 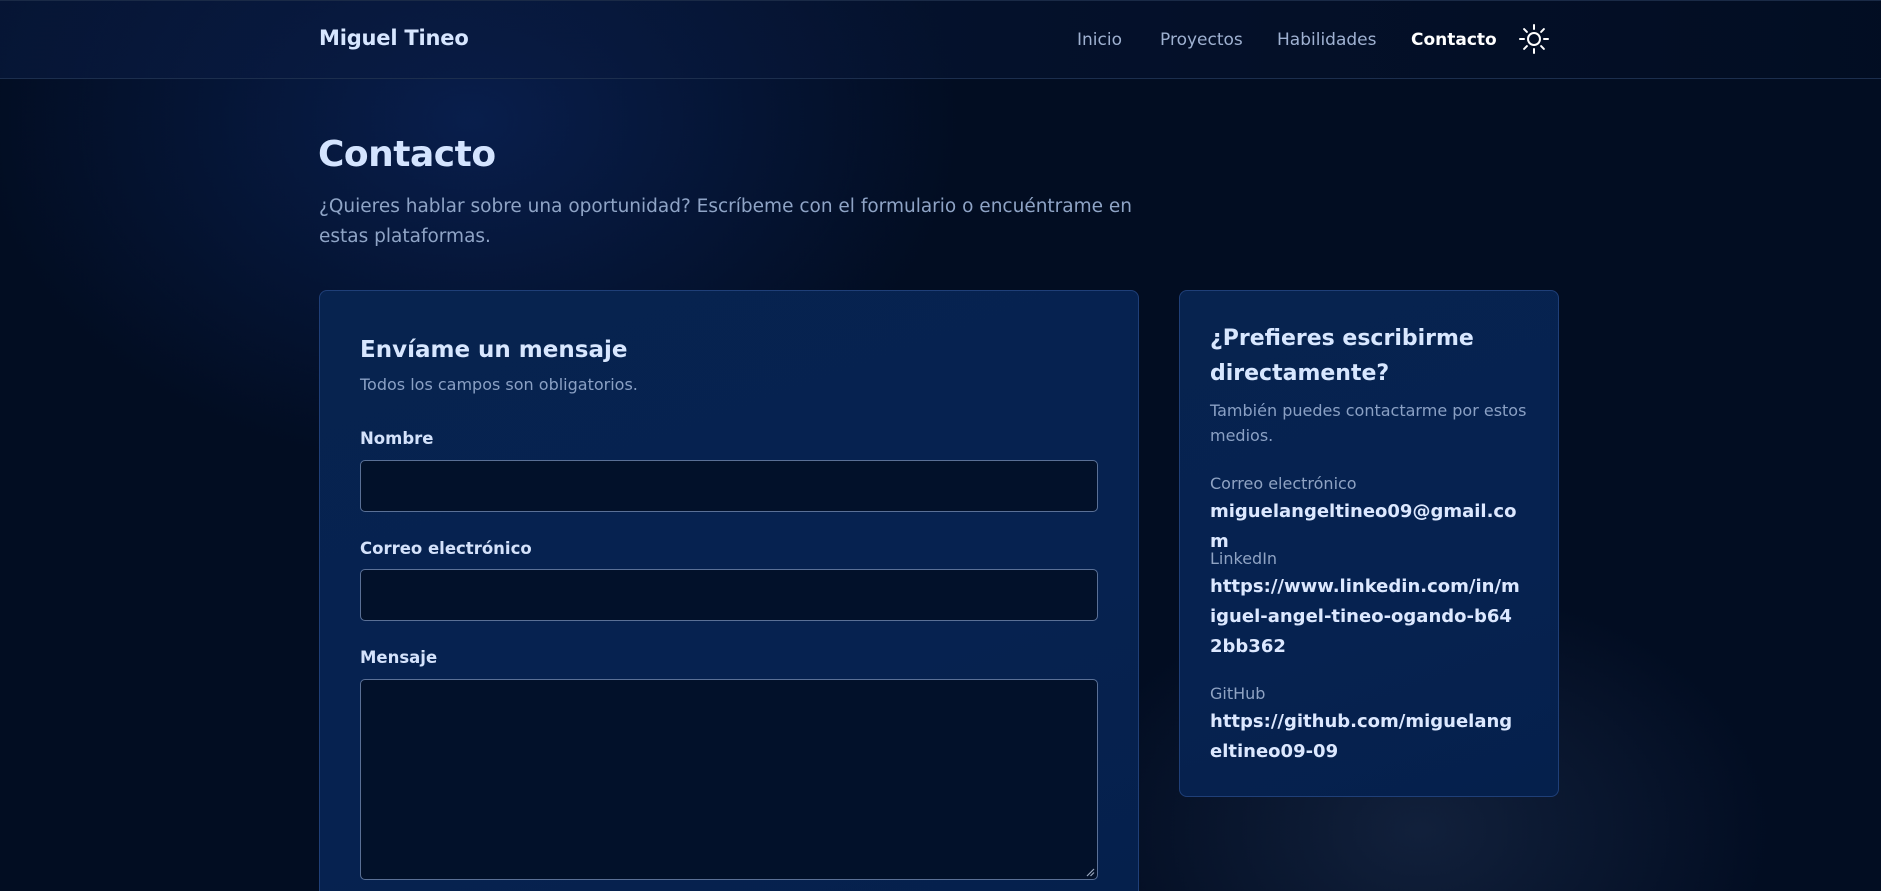 I want to click on email-field, so click(x=729, y=595).